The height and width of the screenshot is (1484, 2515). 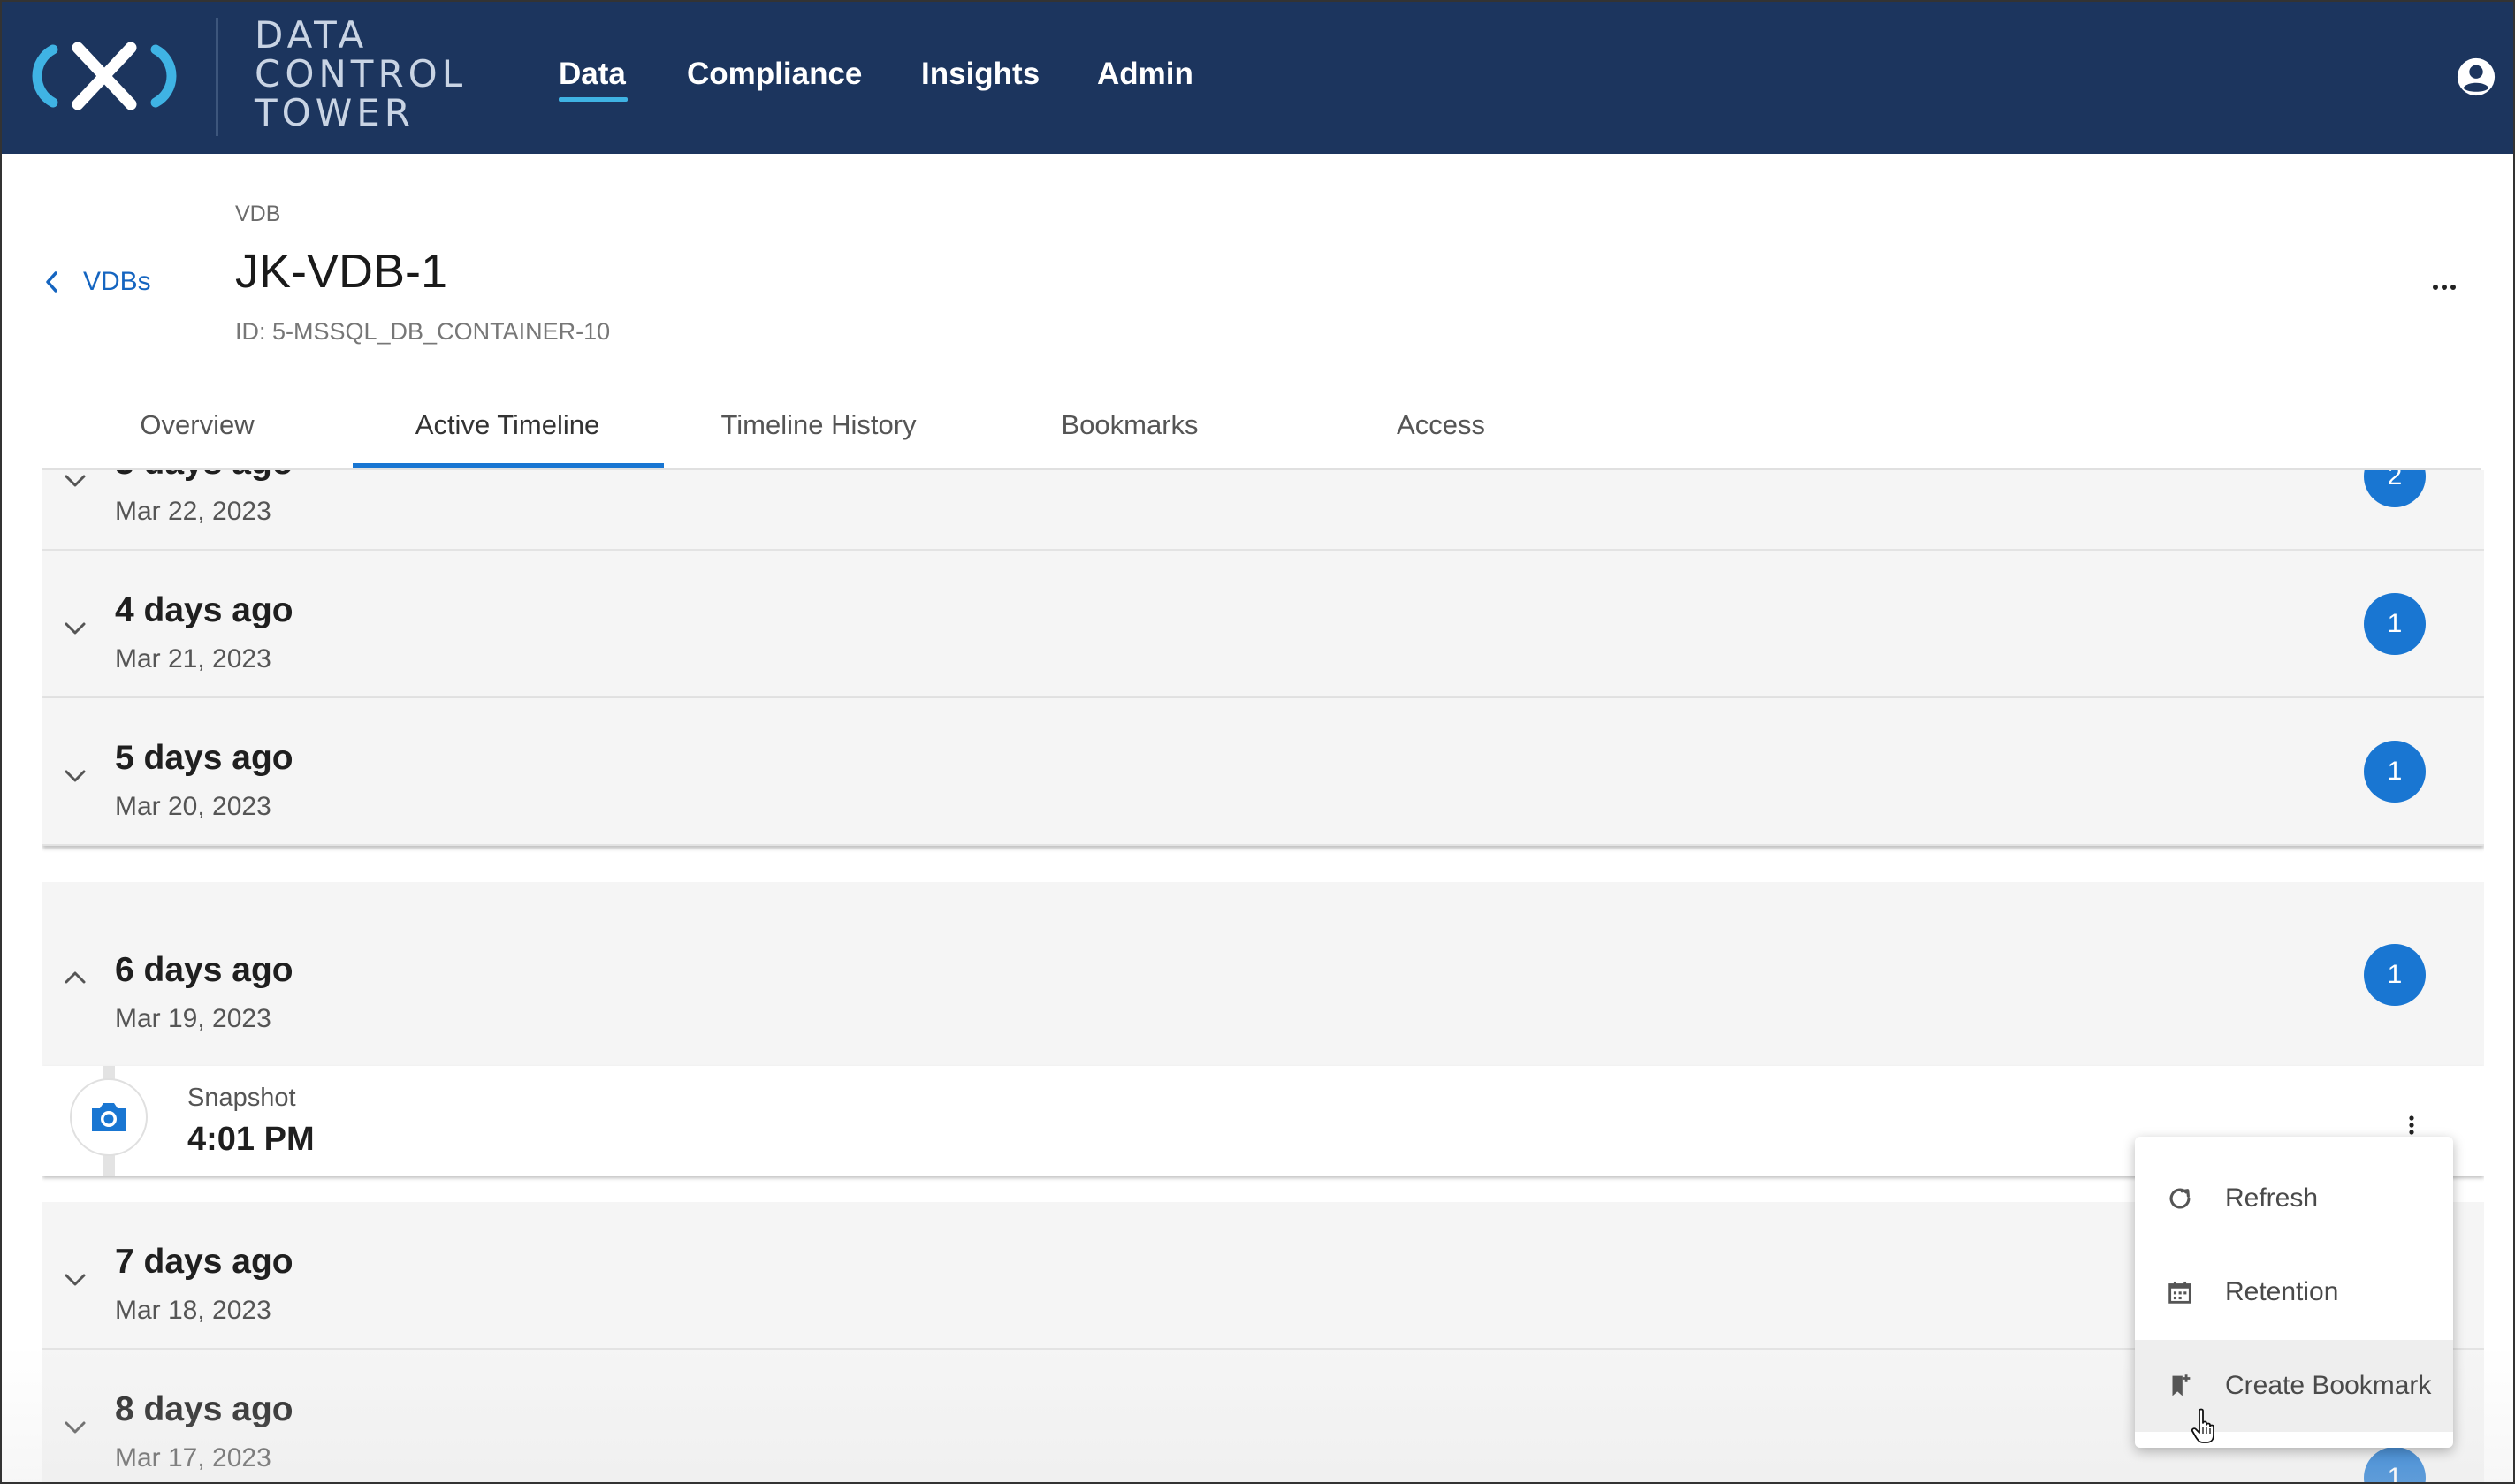 I want to click on day-date-label: Mar 18, 2023, so click(x=193, y=1310).